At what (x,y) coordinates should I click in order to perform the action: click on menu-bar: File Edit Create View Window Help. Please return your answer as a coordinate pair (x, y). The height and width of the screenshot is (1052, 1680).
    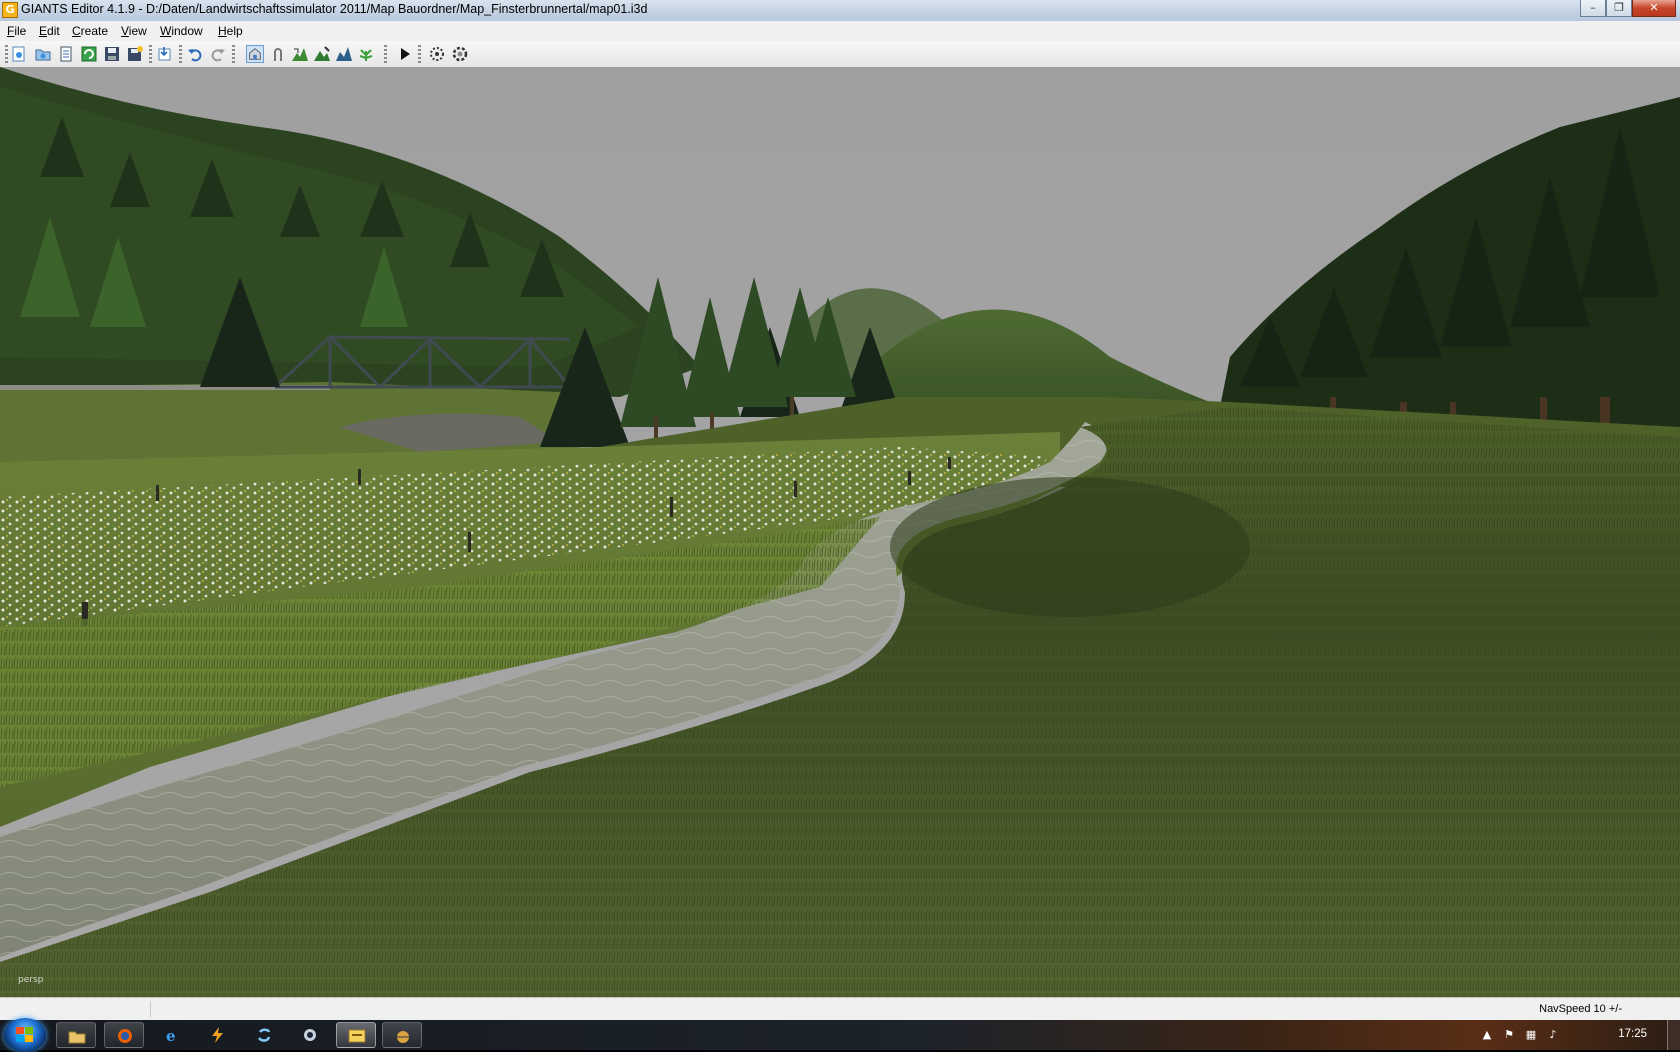
    Looking at the image, I should click on (840, 31).